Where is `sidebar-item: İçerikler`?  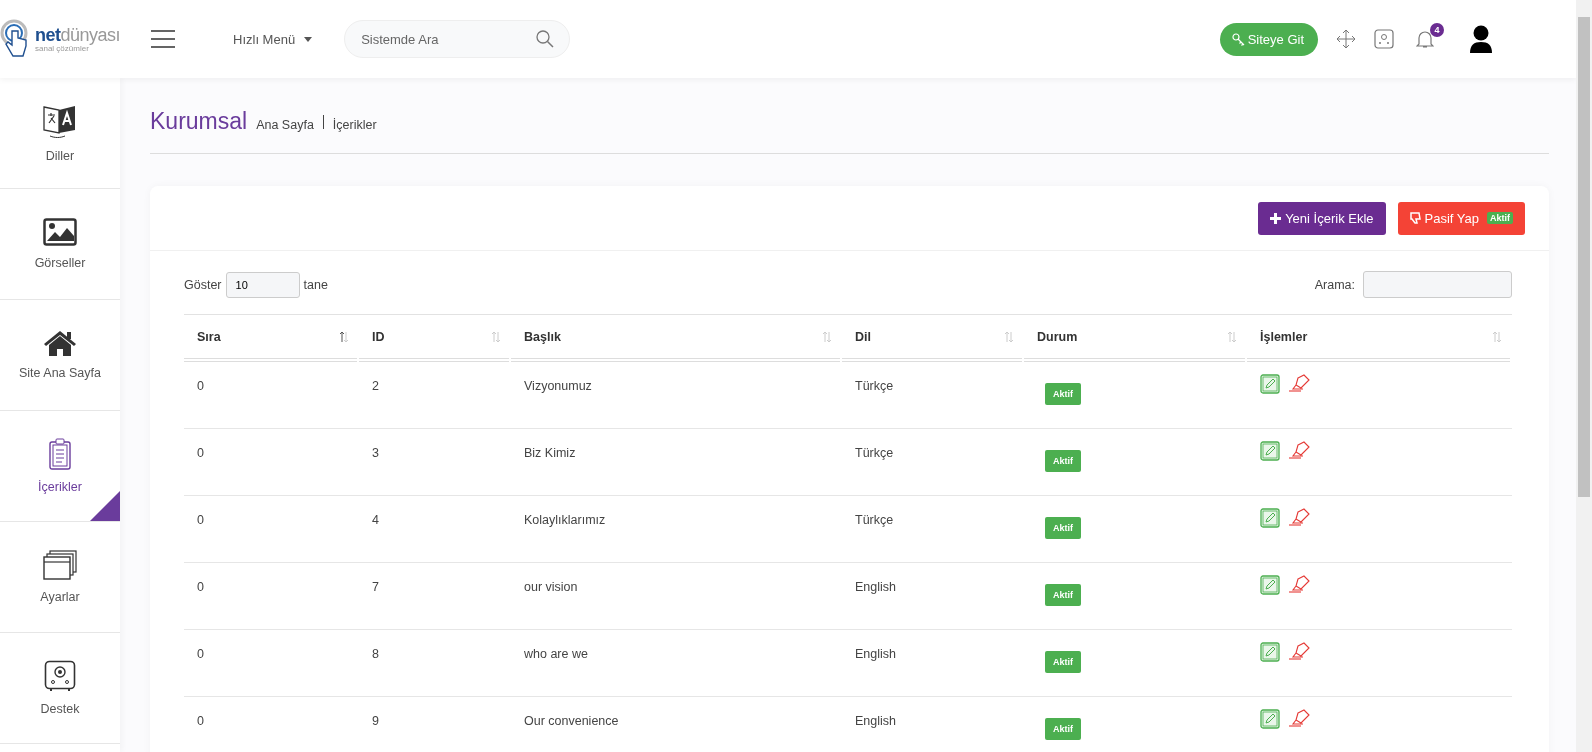 sidebar-item: İçerikler is located at coordinates (60, 466).